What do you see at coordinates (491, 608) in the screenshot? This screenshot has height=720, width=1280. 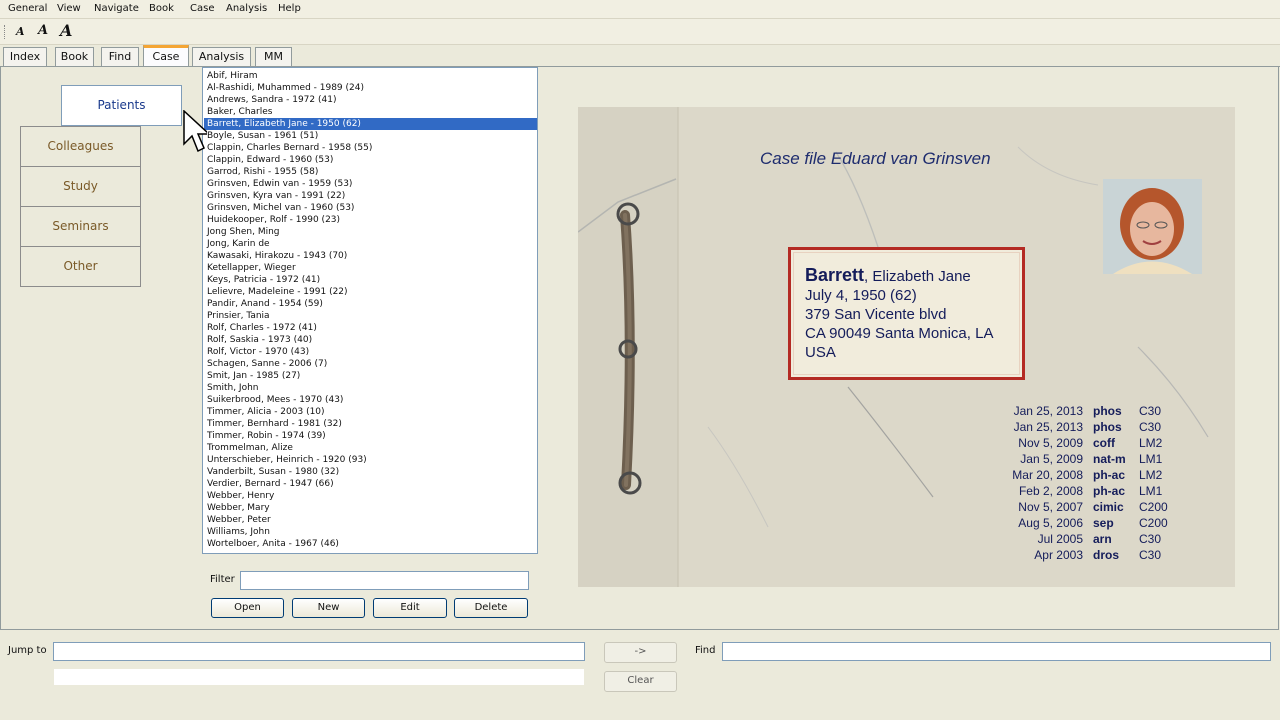 I see `delete-button: Delete` at bounding box center [491, 608].